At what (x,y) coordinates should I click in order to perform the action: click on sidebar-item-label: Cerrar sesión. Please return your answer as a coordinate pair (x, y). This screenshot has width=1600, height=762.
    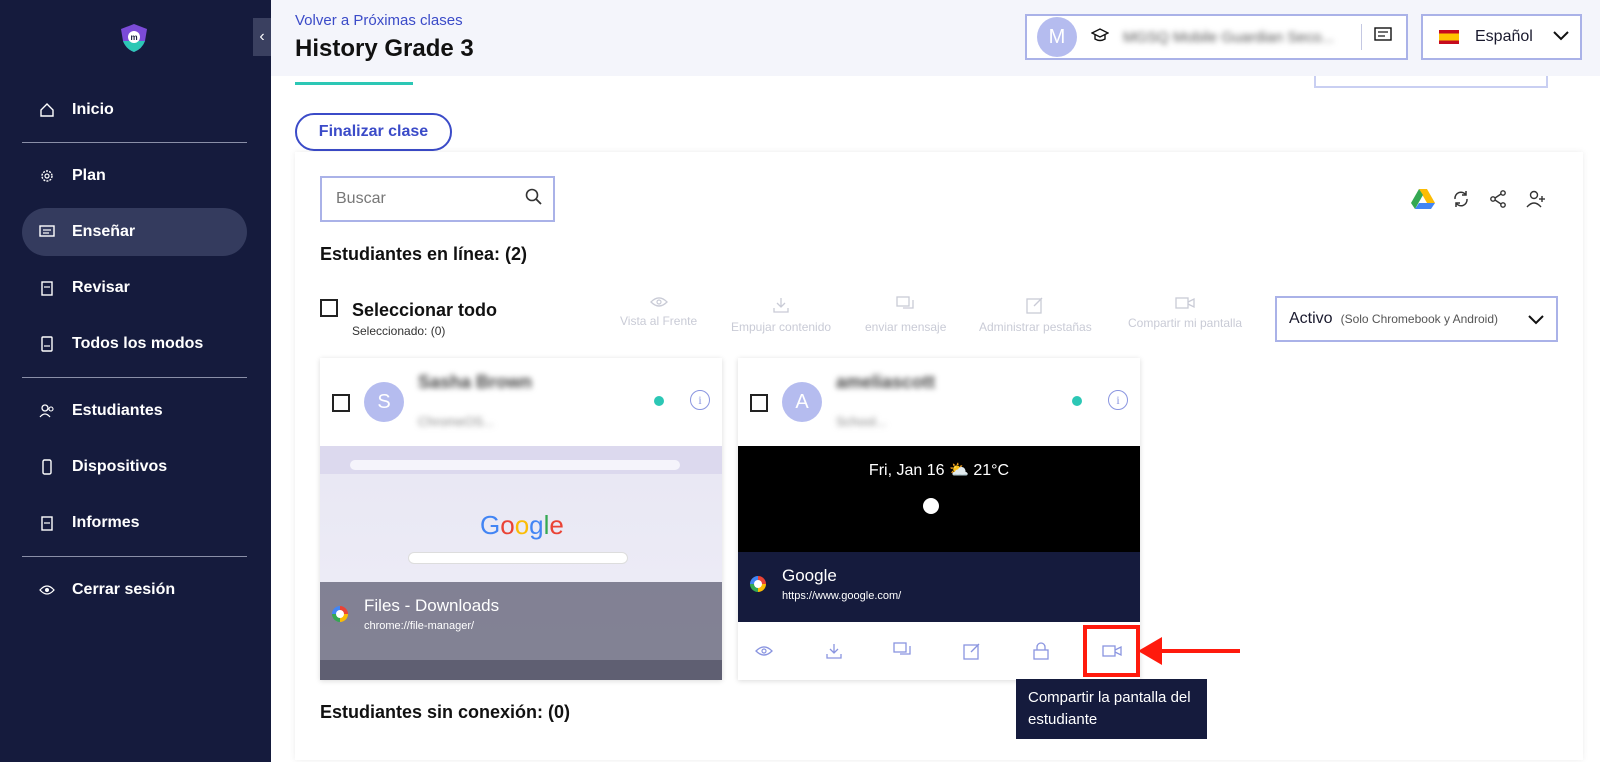
    Looking at the image, I should click on (124, 589).